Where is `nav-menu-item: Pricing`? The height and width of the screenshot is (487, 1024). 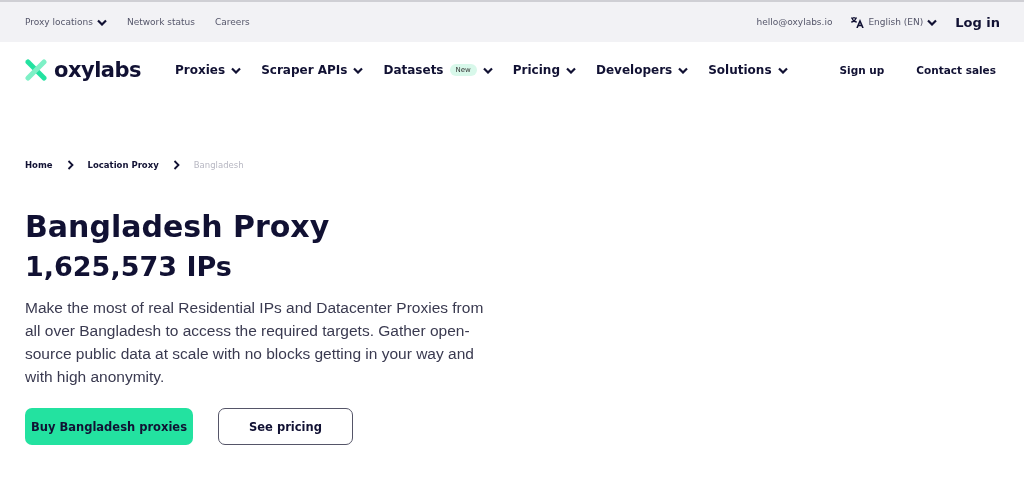
nav-menu-item: Pricing is located at coordinates (544, 70).